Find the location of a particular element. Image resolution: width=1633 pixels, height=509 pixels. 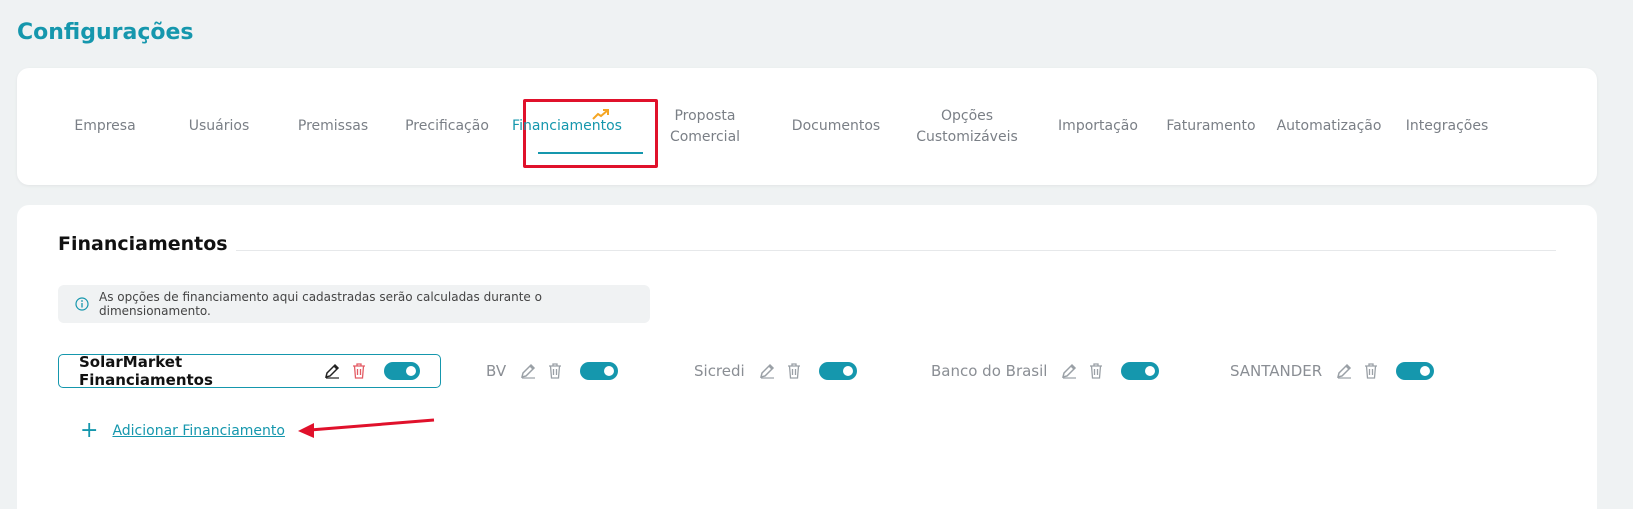

financing-item-santander: SANTANDER is located at coordinates (1332, 371).